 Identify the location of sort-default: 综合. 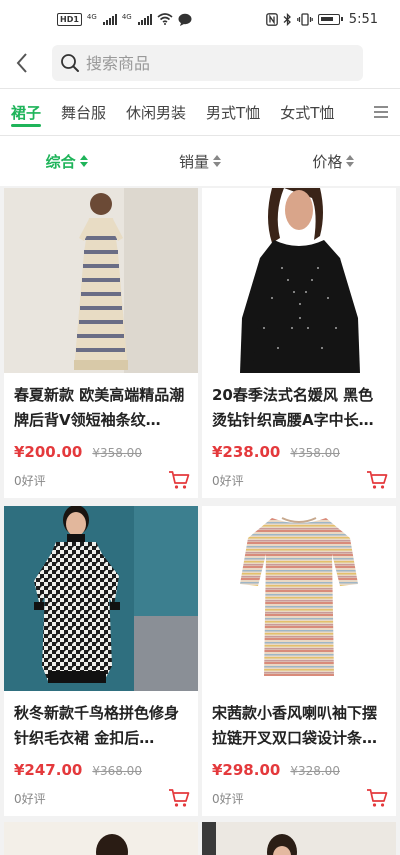
(66, 161).